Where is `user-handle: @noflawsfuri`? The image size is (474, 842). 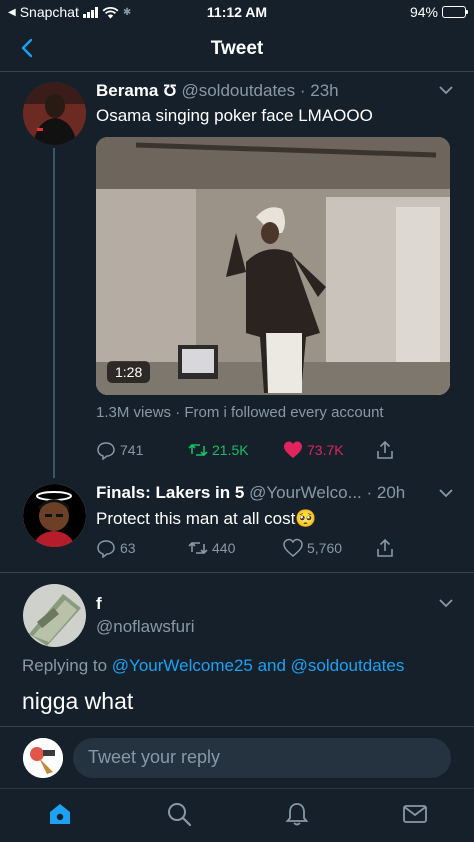 user-handle: @noflawsfuri is located at coordinates (145, 626).